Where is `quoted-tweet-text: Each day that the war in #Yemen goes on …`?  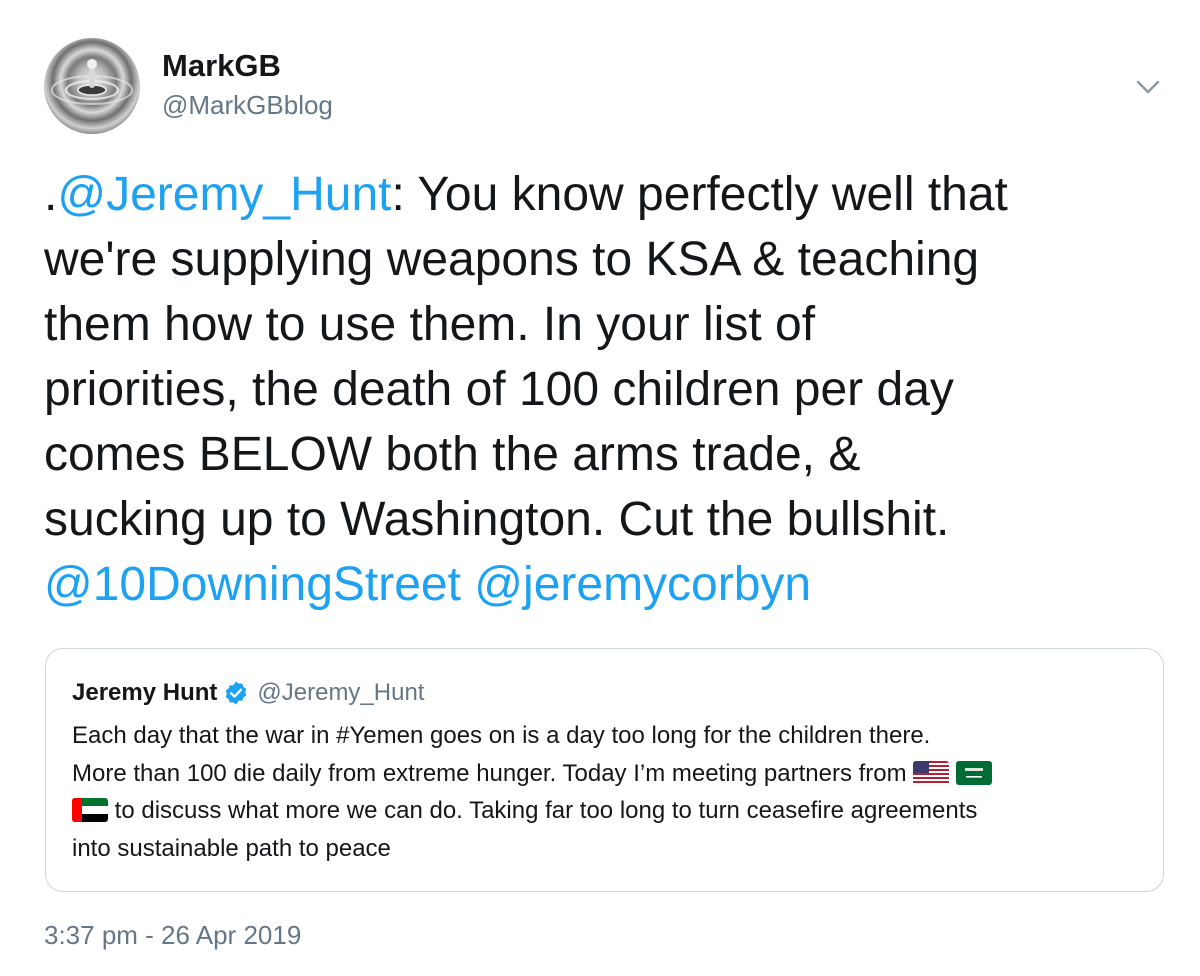
quoted-tweet-text: Each day that the war in #Yemen goes on … is located at coordinates (612, 792).